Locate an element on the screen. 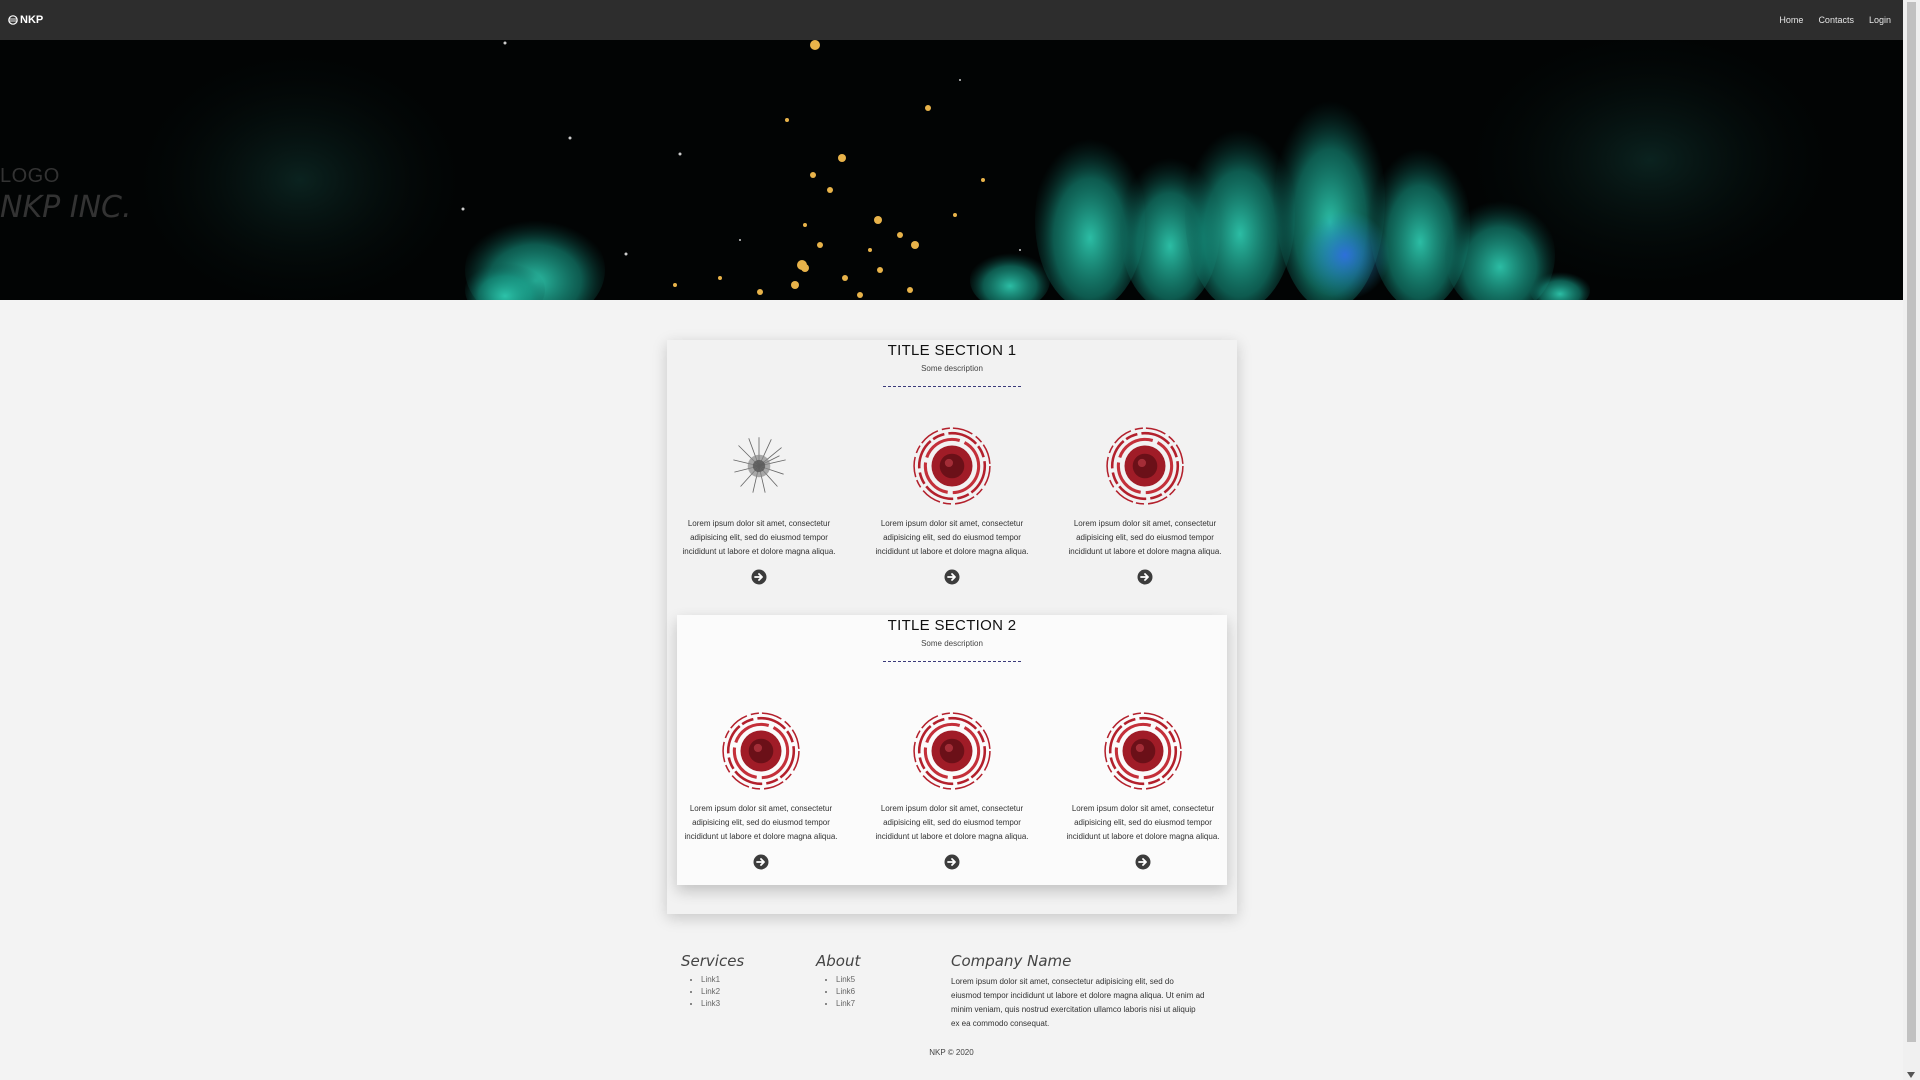  section-2-title: TITLE SECTION 2 is located at coordinates (952, 625).